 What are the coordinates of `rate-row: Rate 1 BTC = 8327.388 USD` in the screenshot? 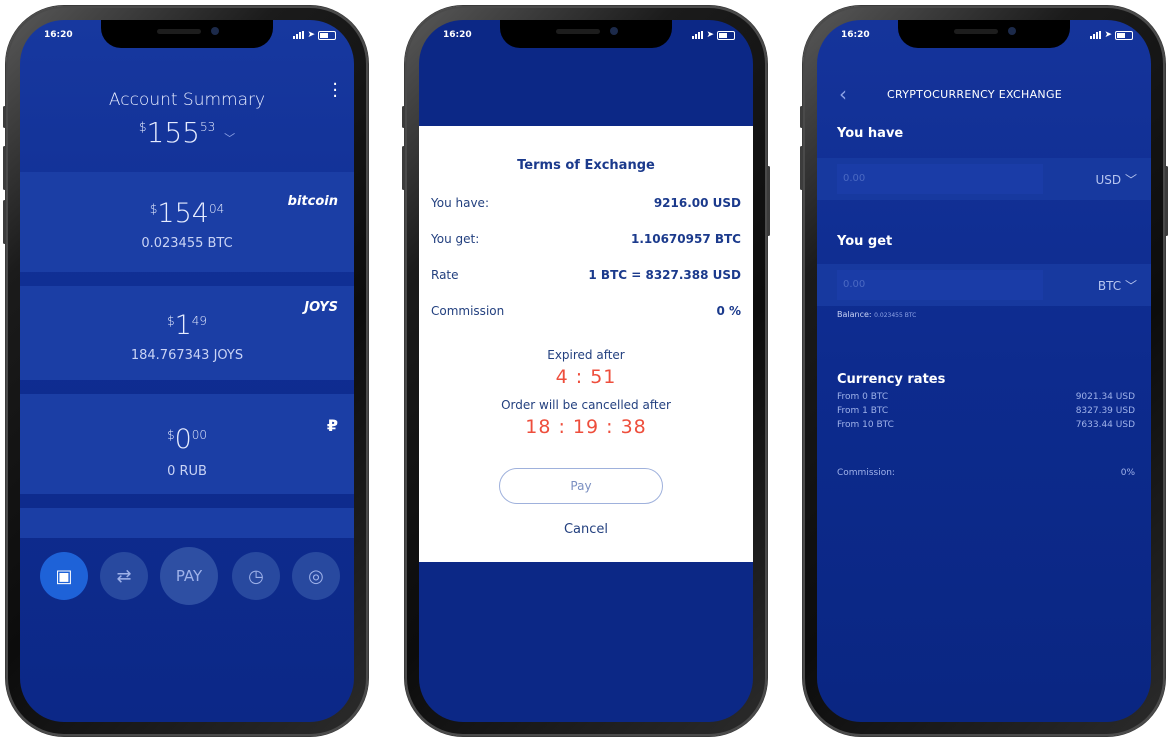 It's located at (586, 275).